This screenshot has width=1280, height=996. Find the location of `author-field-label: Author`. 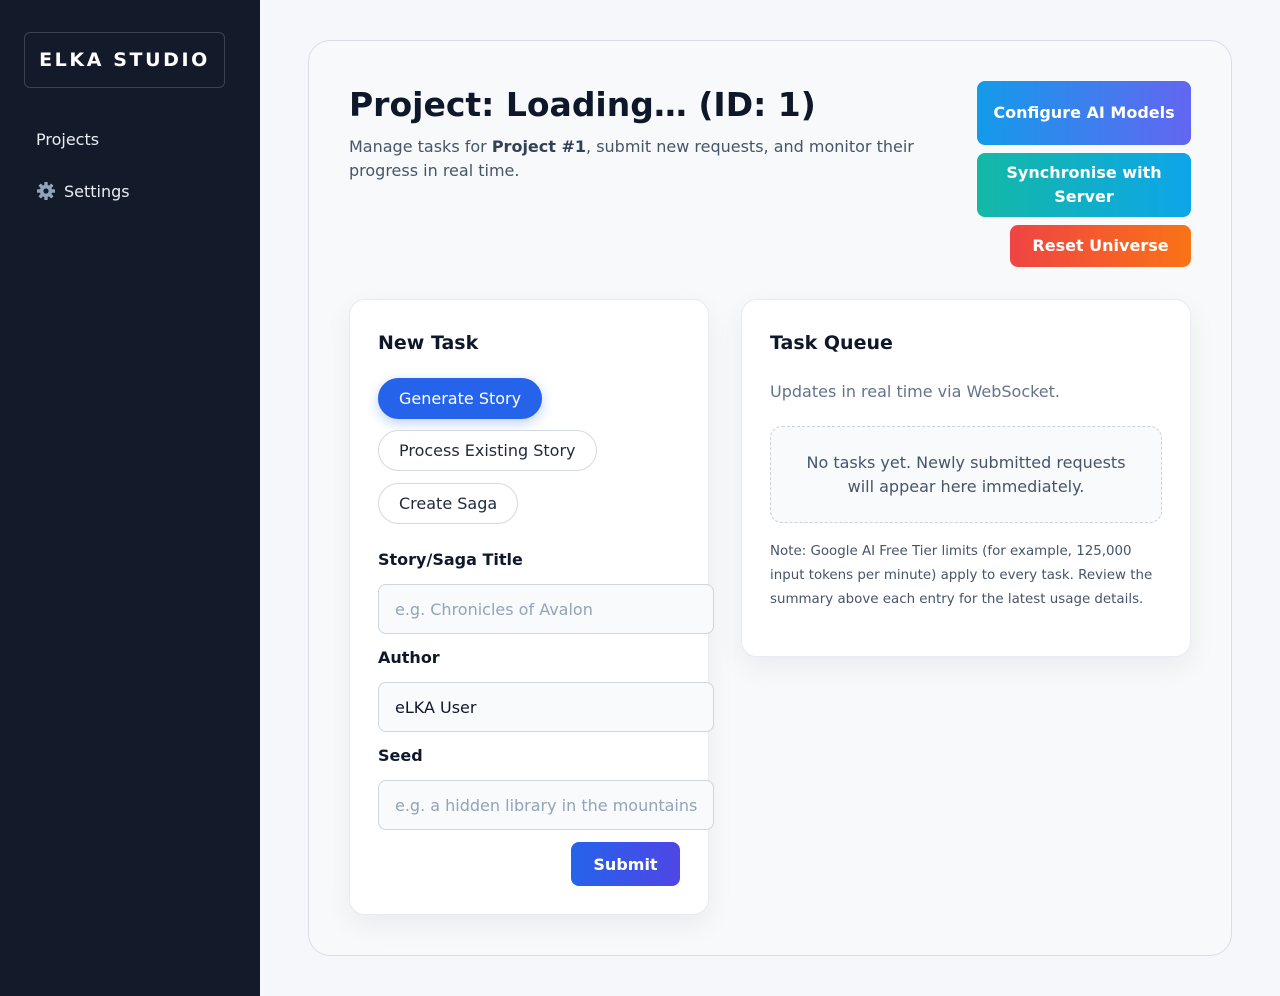

author-field-label: Author is located at coordinates (409, 657).